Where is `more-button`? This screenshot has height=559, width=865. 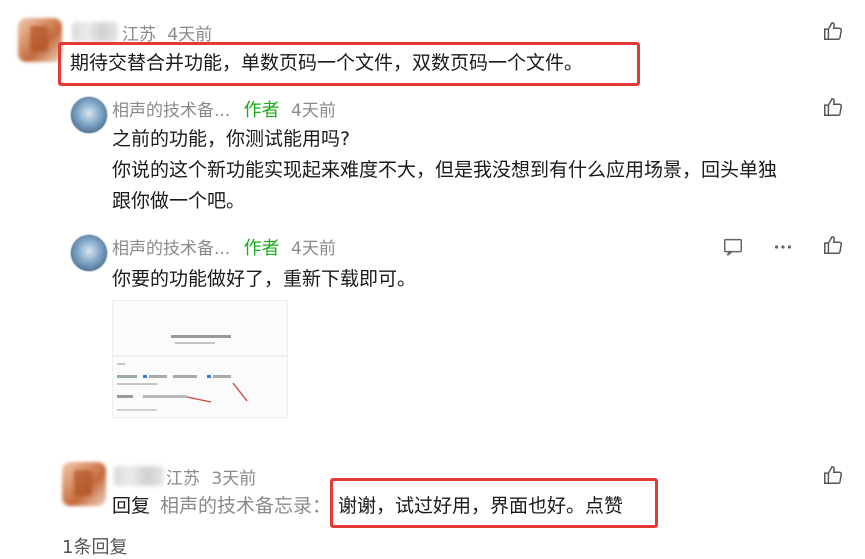
more-button is located at coordinates (783, 247).